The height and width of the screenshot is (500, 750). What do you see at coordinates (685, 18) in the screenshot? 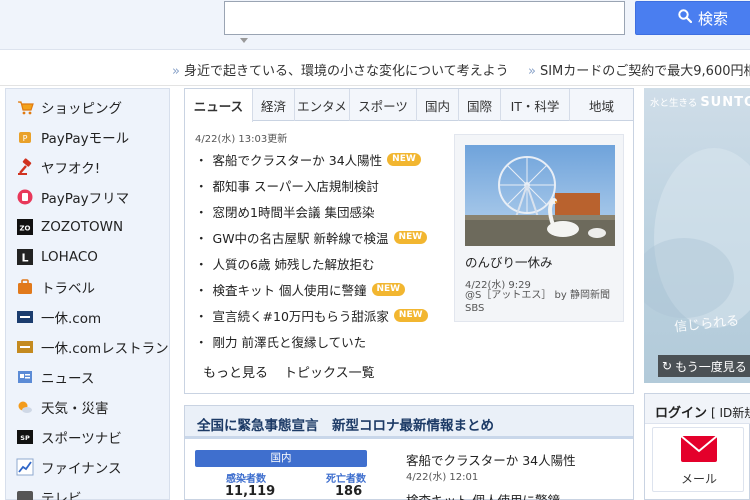
I see `search-icon` at bounding box center [685, 18].